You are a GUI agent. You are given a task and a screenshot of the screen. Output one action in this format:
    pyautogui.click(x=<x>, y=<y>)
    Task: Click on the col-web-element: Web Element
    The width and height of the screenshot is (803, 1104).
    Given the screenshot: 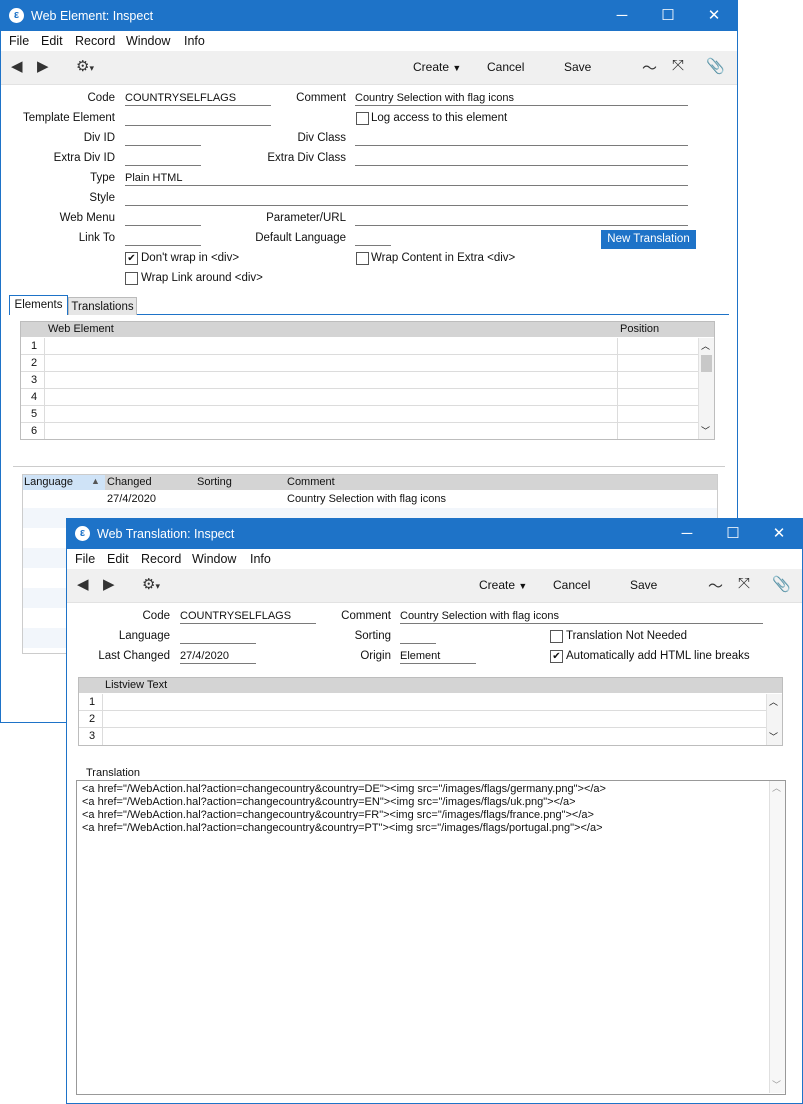 What is the action you would take?
    pyautogui.click(x=81, y=329)
    